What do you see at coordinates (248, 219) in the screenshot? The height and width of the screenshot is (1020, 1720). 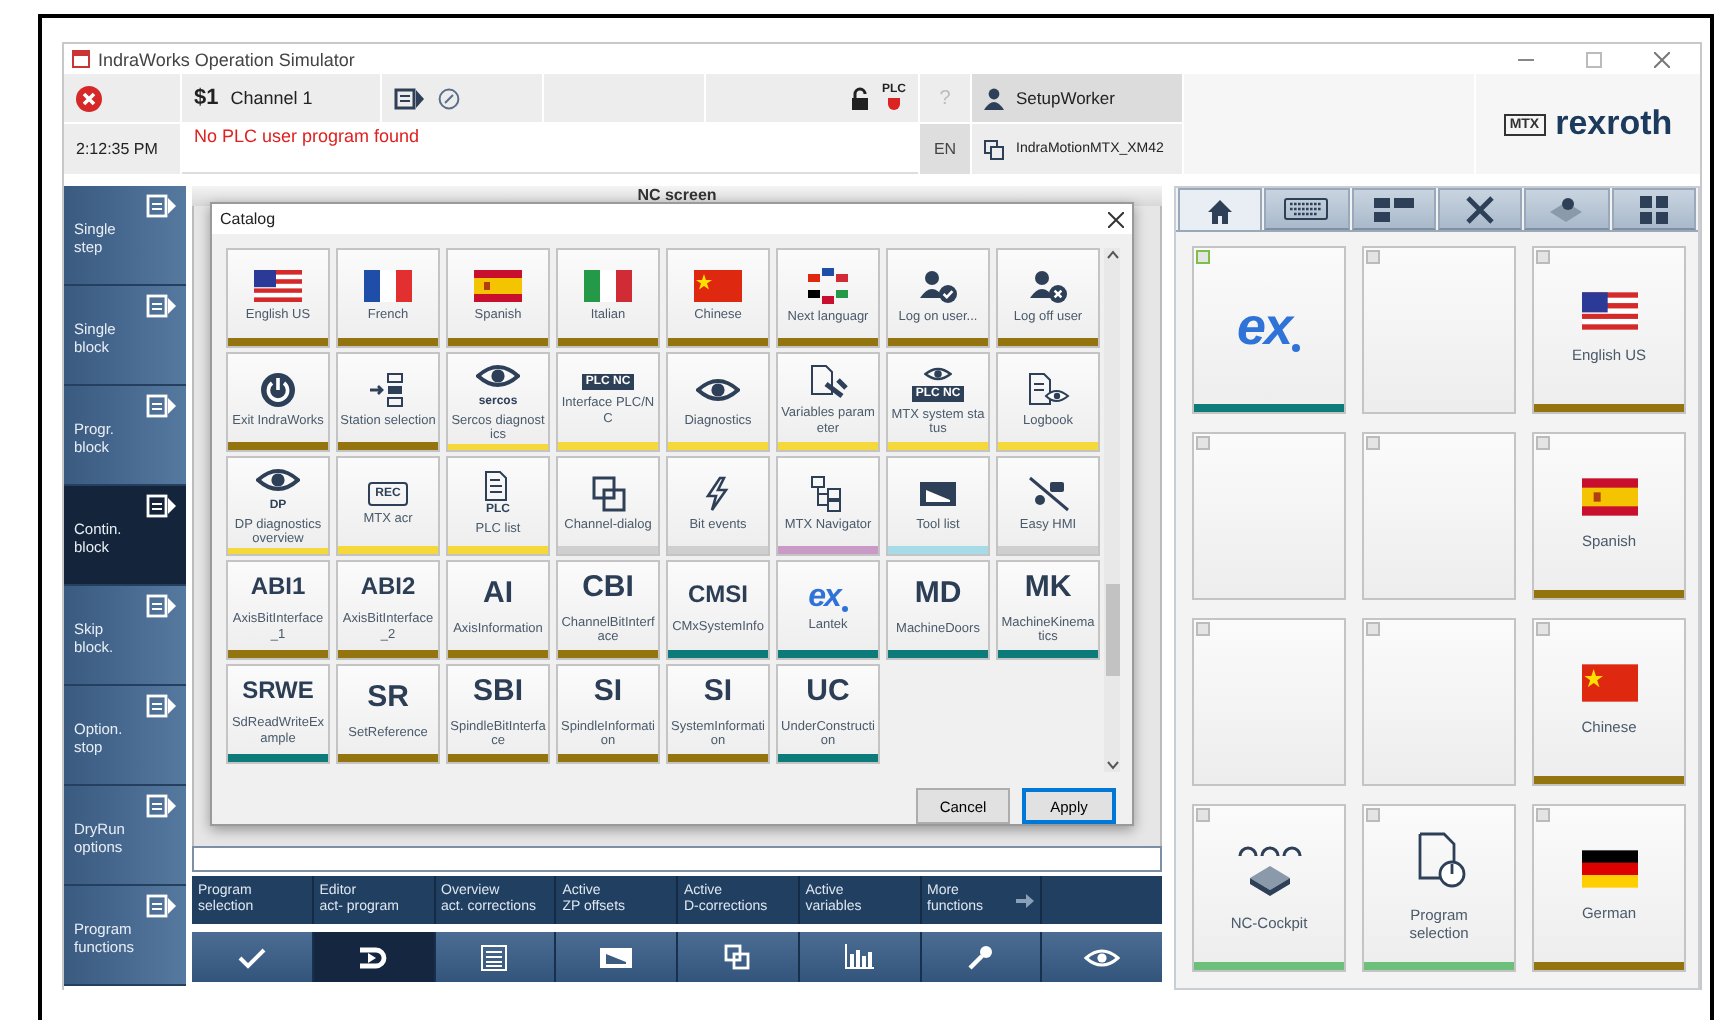 I see `dialog-title: Catalog` at bounding box center [248, 219].